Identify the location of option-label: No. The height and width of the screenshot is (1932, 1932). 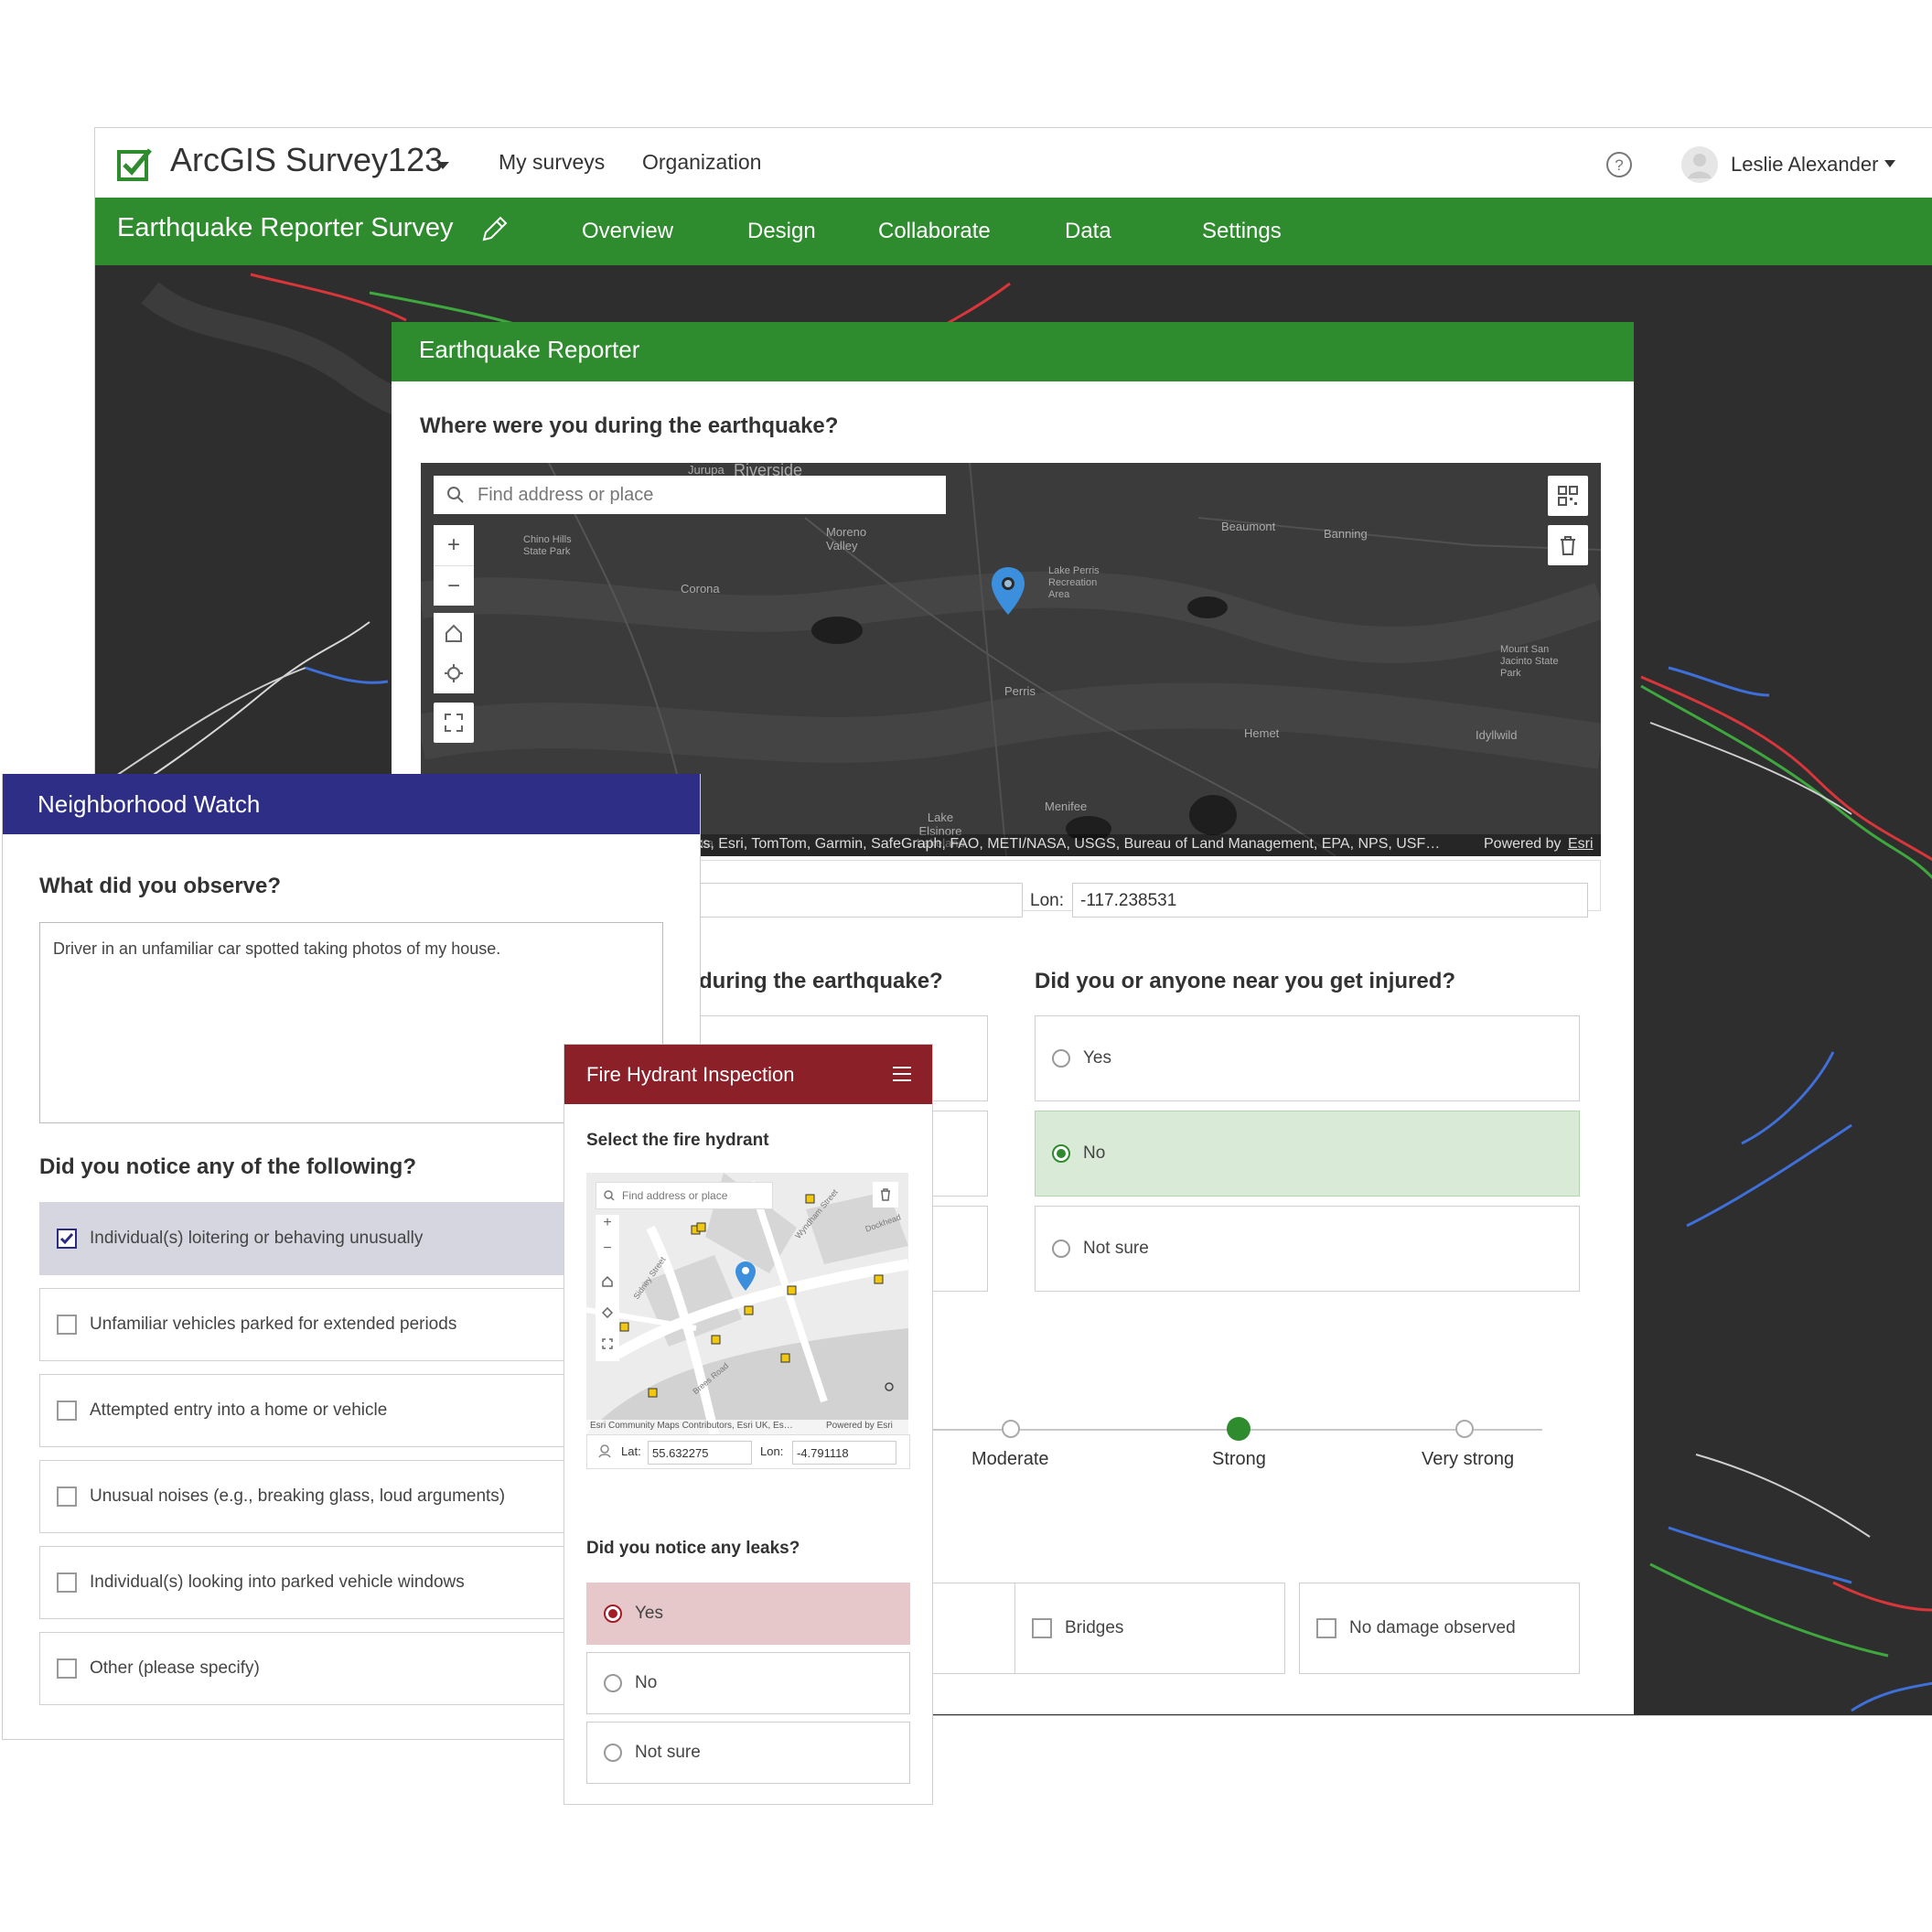
(647, 1683).